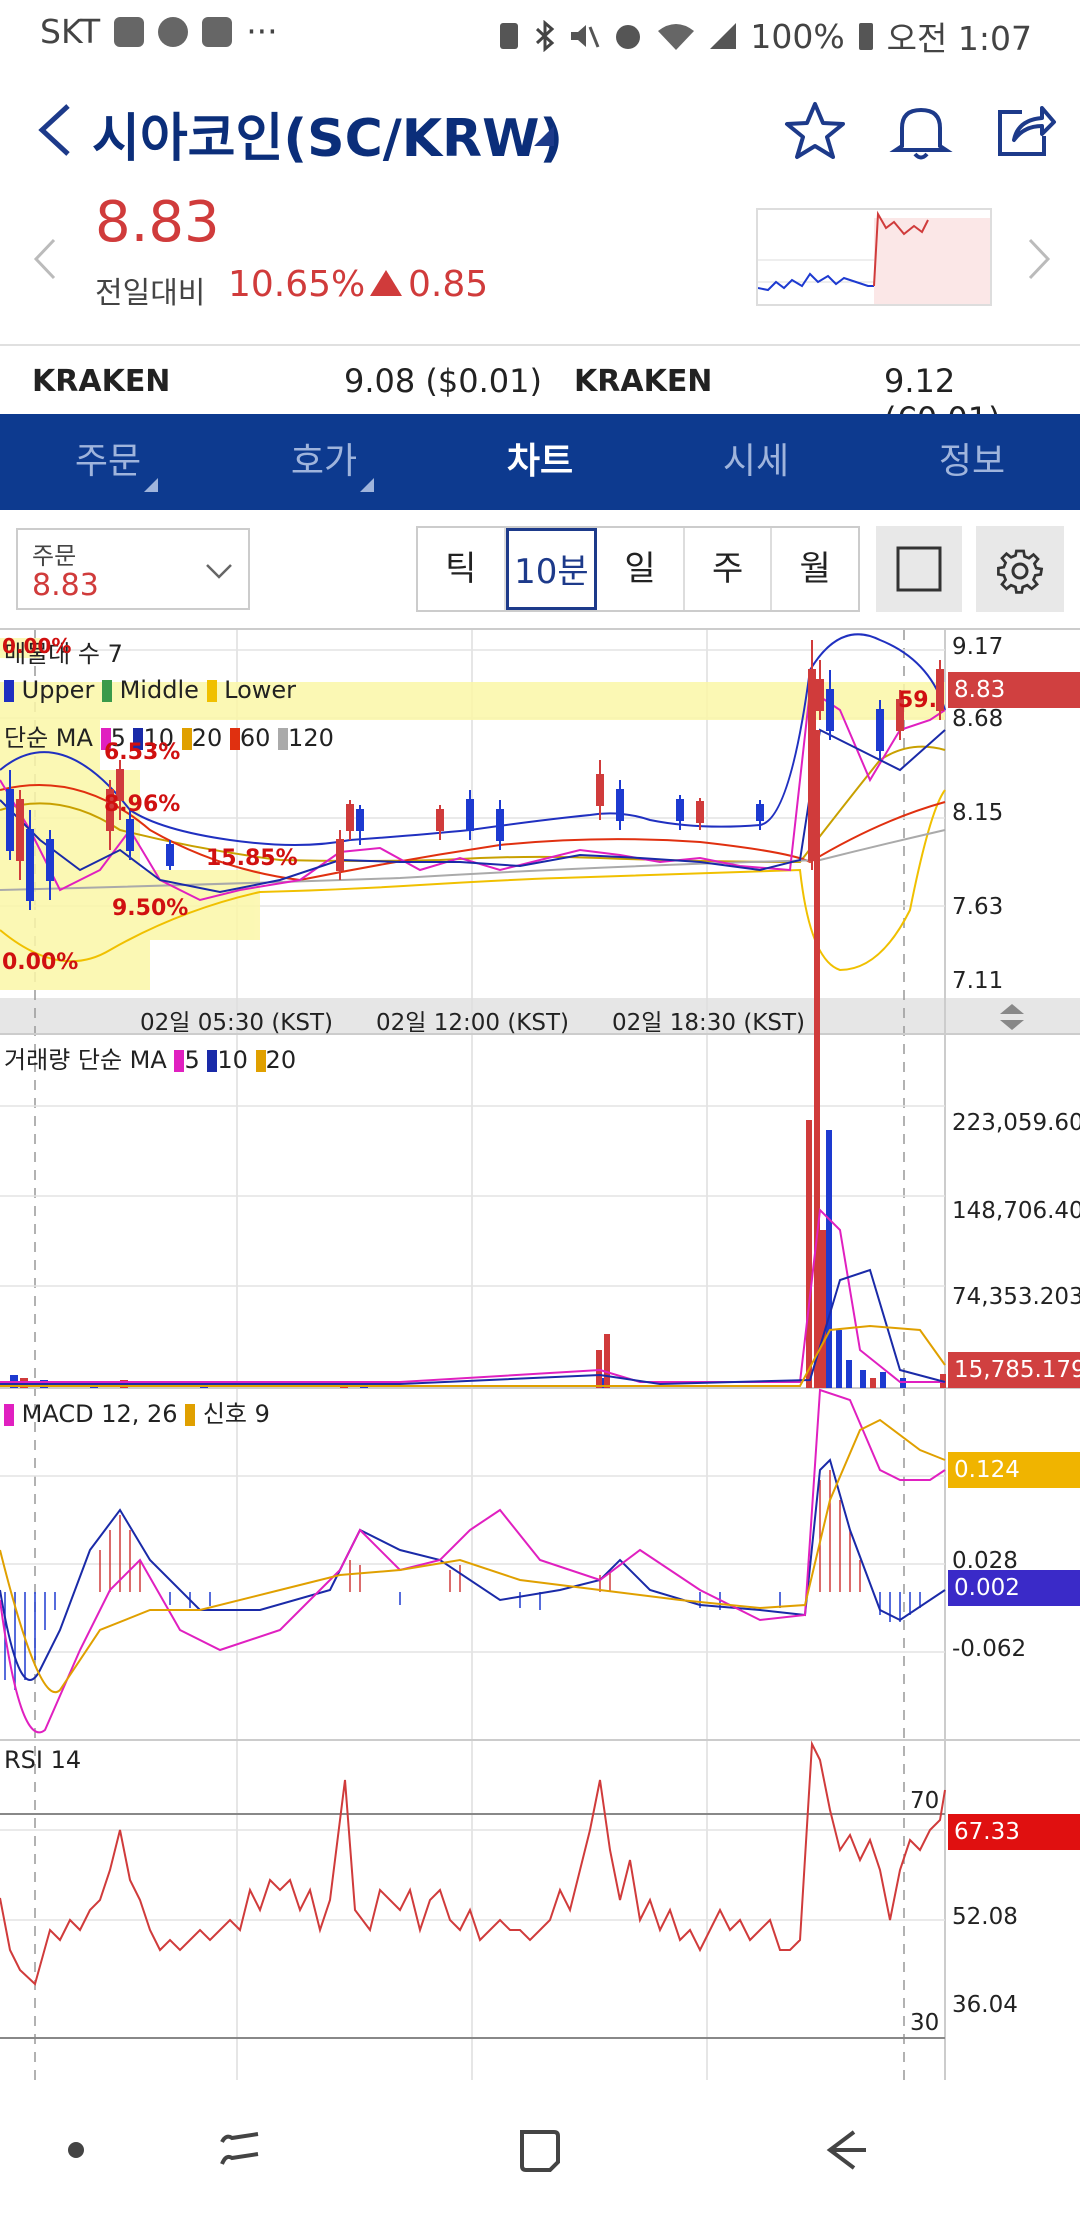 The height and width of the screenshot is (2220, 1080). Describe the element at coordinates (106, 691) in the screenshot. I see `middle-swatch` at that location.